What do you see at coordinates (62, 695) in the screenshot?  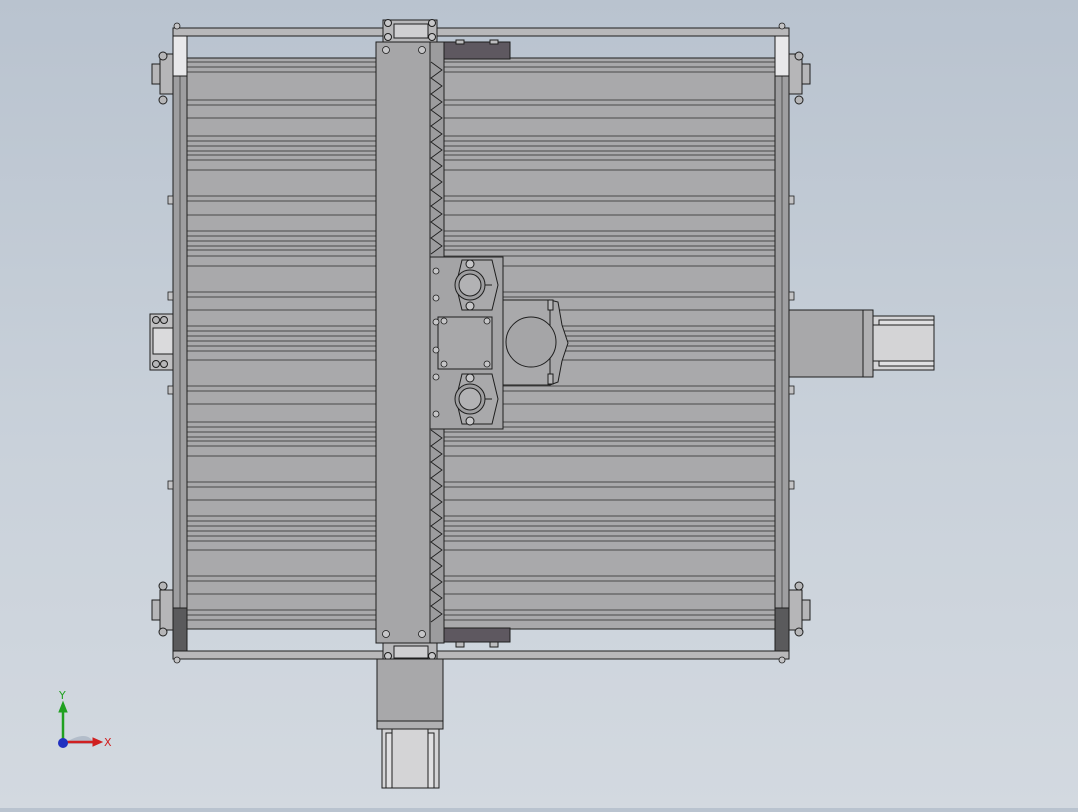 I see `triad-y-label: Y` at bounding box center [62, 695].